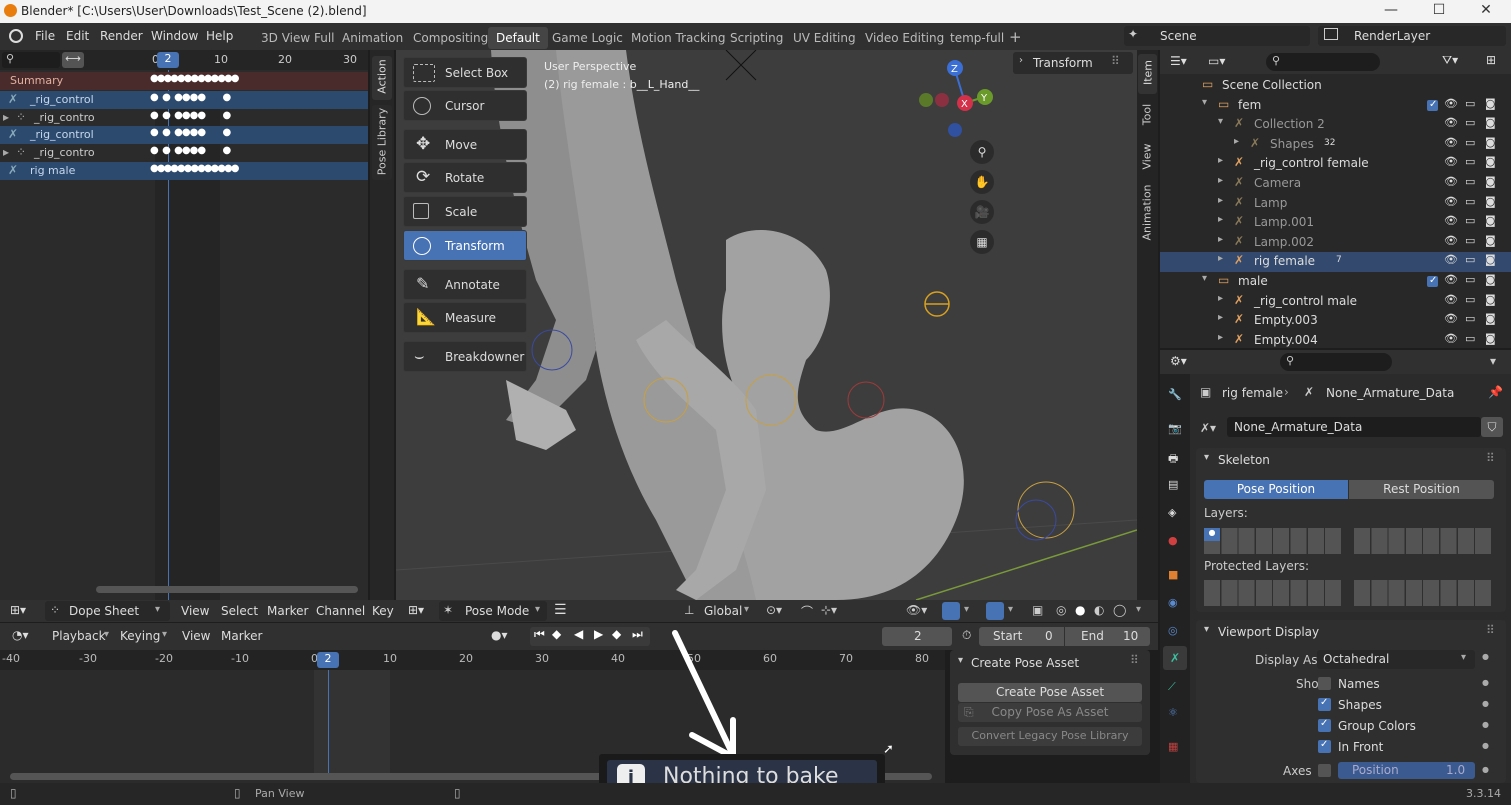  I want to click on tab-item: Item, so click(1147, 74).